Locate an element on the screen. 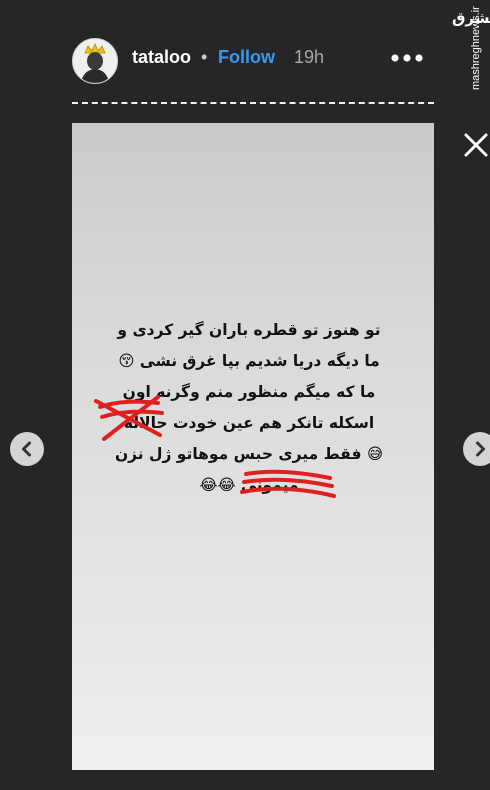 The width and height of the screenshot is (490, 790). story-line: تو هنوز تو قطره باران گیر کردی و is located at coordinates (249, 330).